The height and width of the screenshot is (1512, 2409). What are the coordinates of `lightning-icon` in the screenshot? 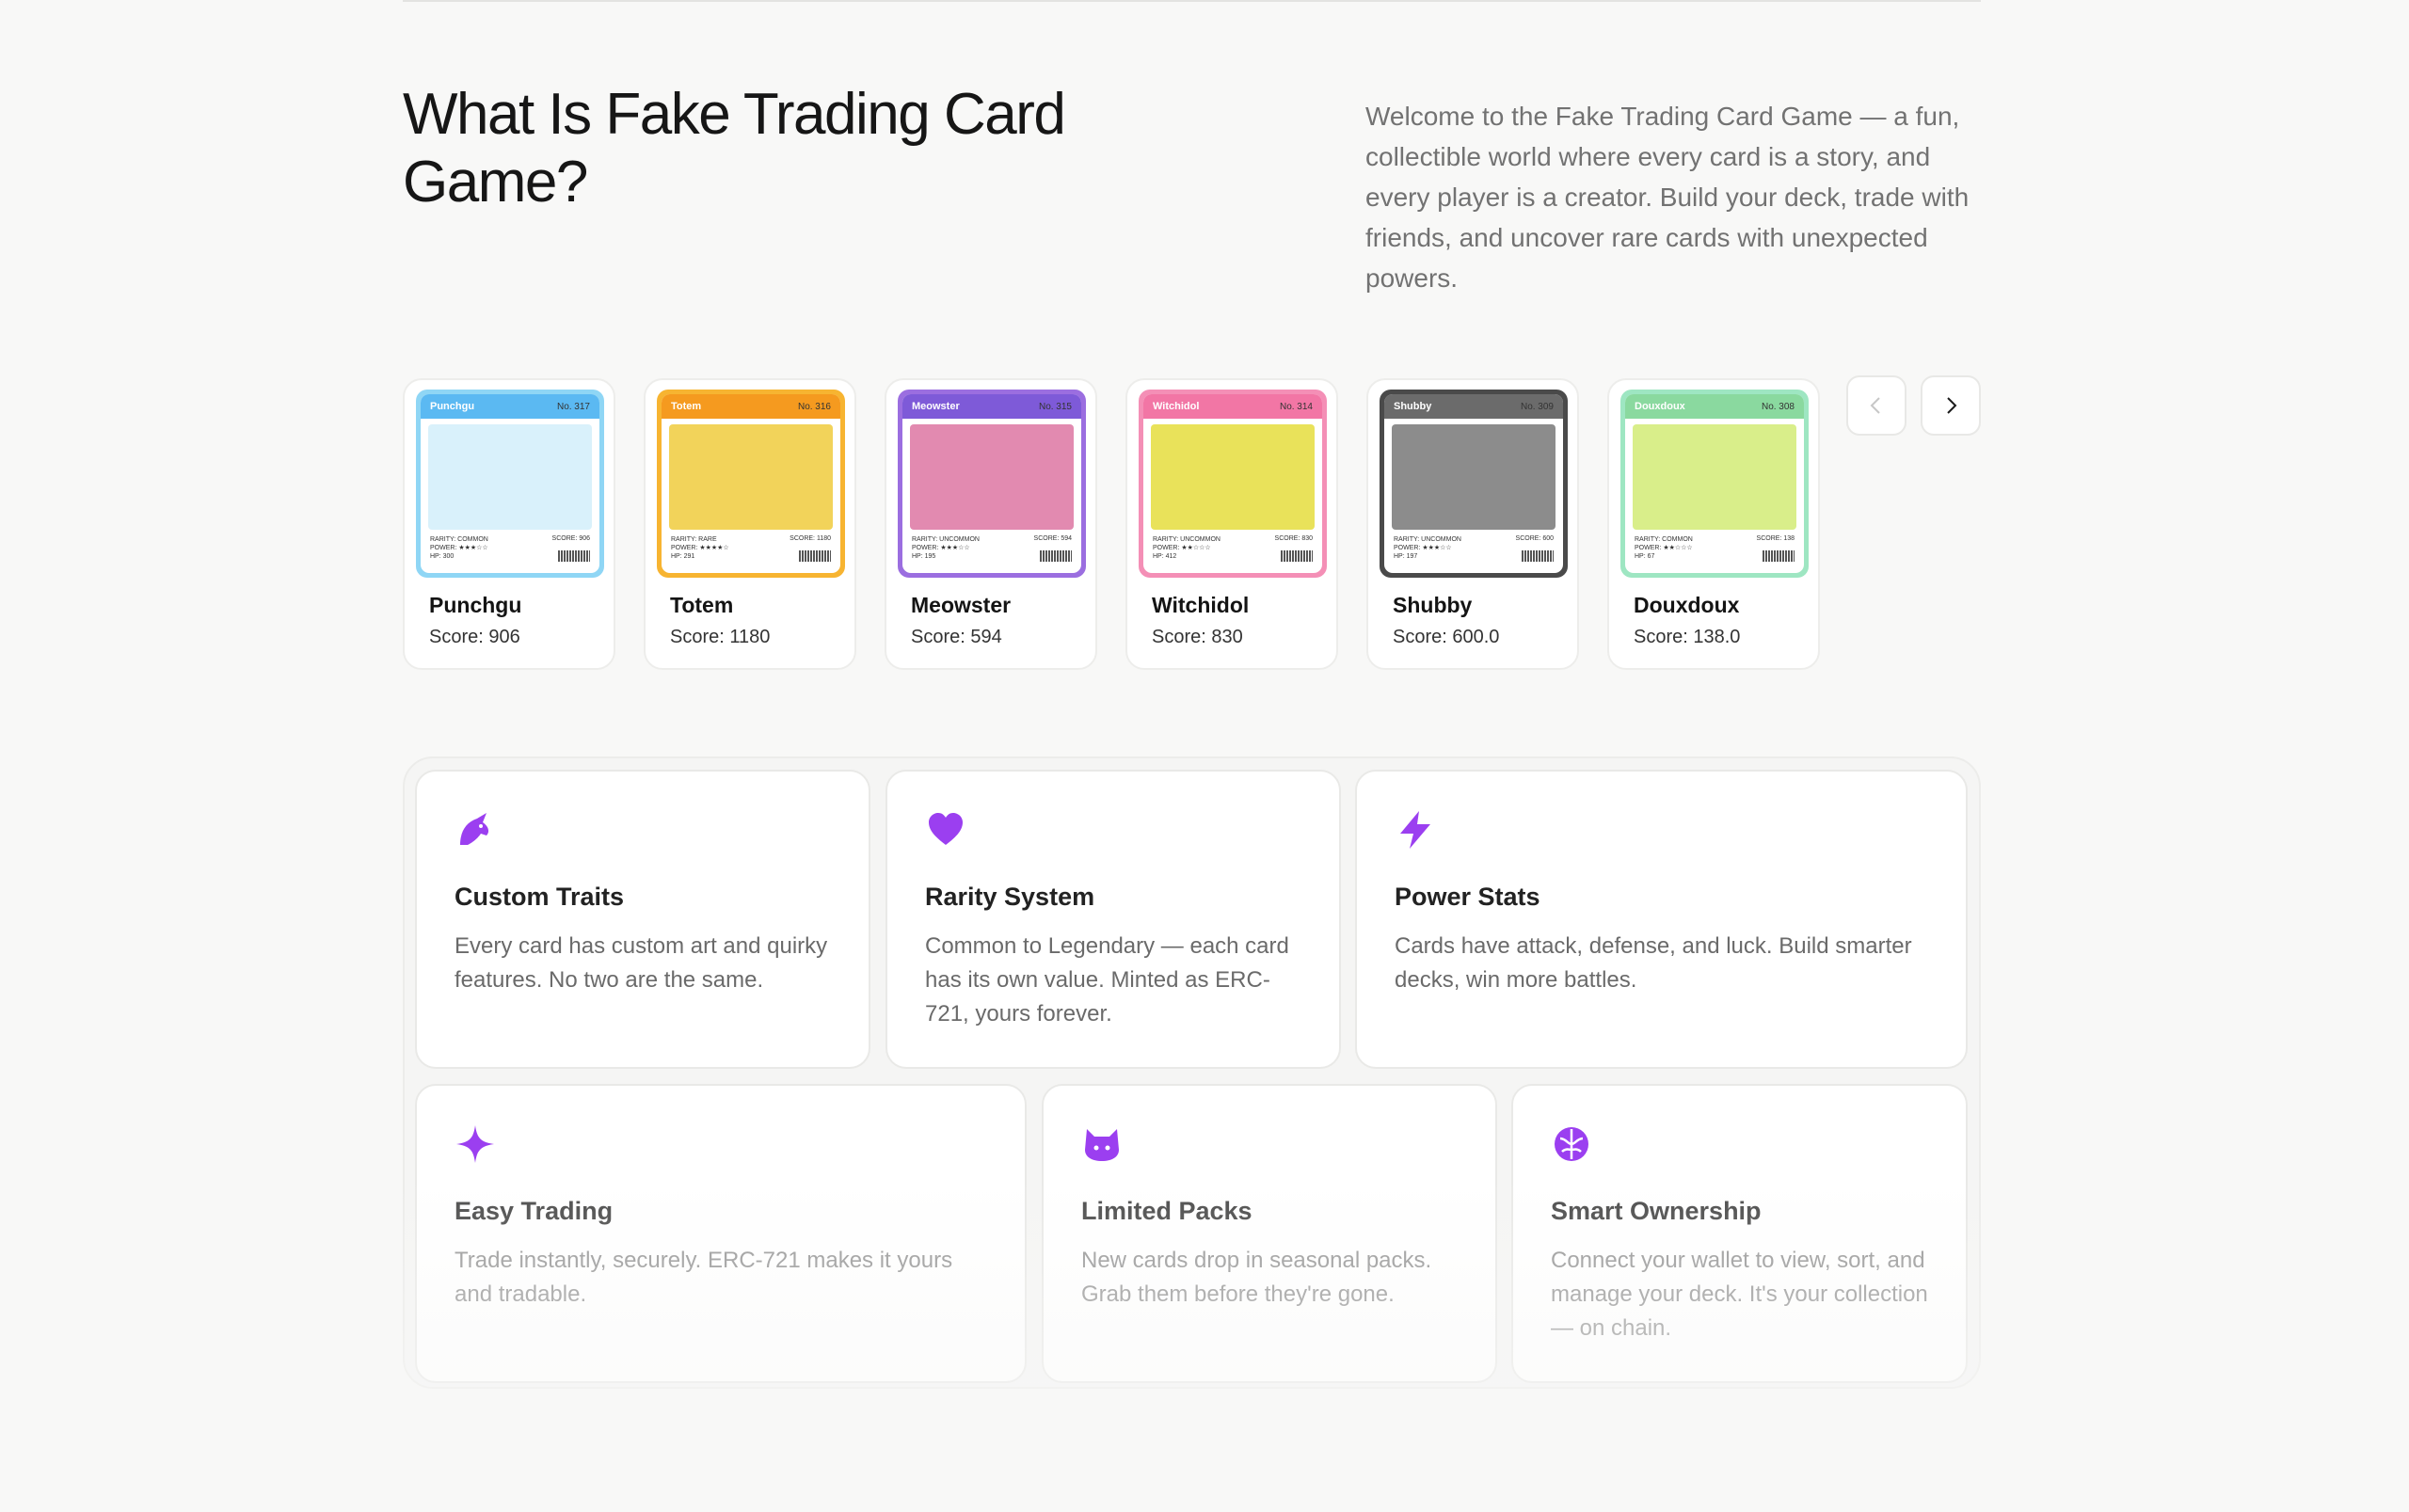 It's located at (1415, 830).